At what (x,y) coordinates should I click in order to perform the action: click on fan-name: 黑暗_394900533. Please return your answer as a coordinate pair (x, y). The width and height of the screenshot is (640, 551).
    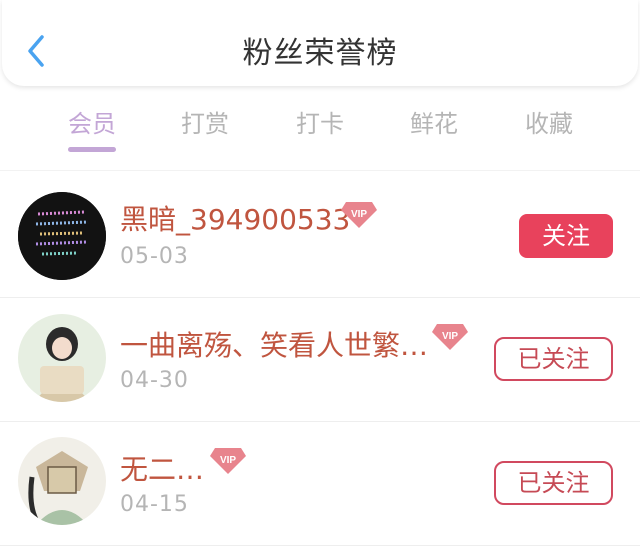
    Looking at the image, I should click on (235, 219).